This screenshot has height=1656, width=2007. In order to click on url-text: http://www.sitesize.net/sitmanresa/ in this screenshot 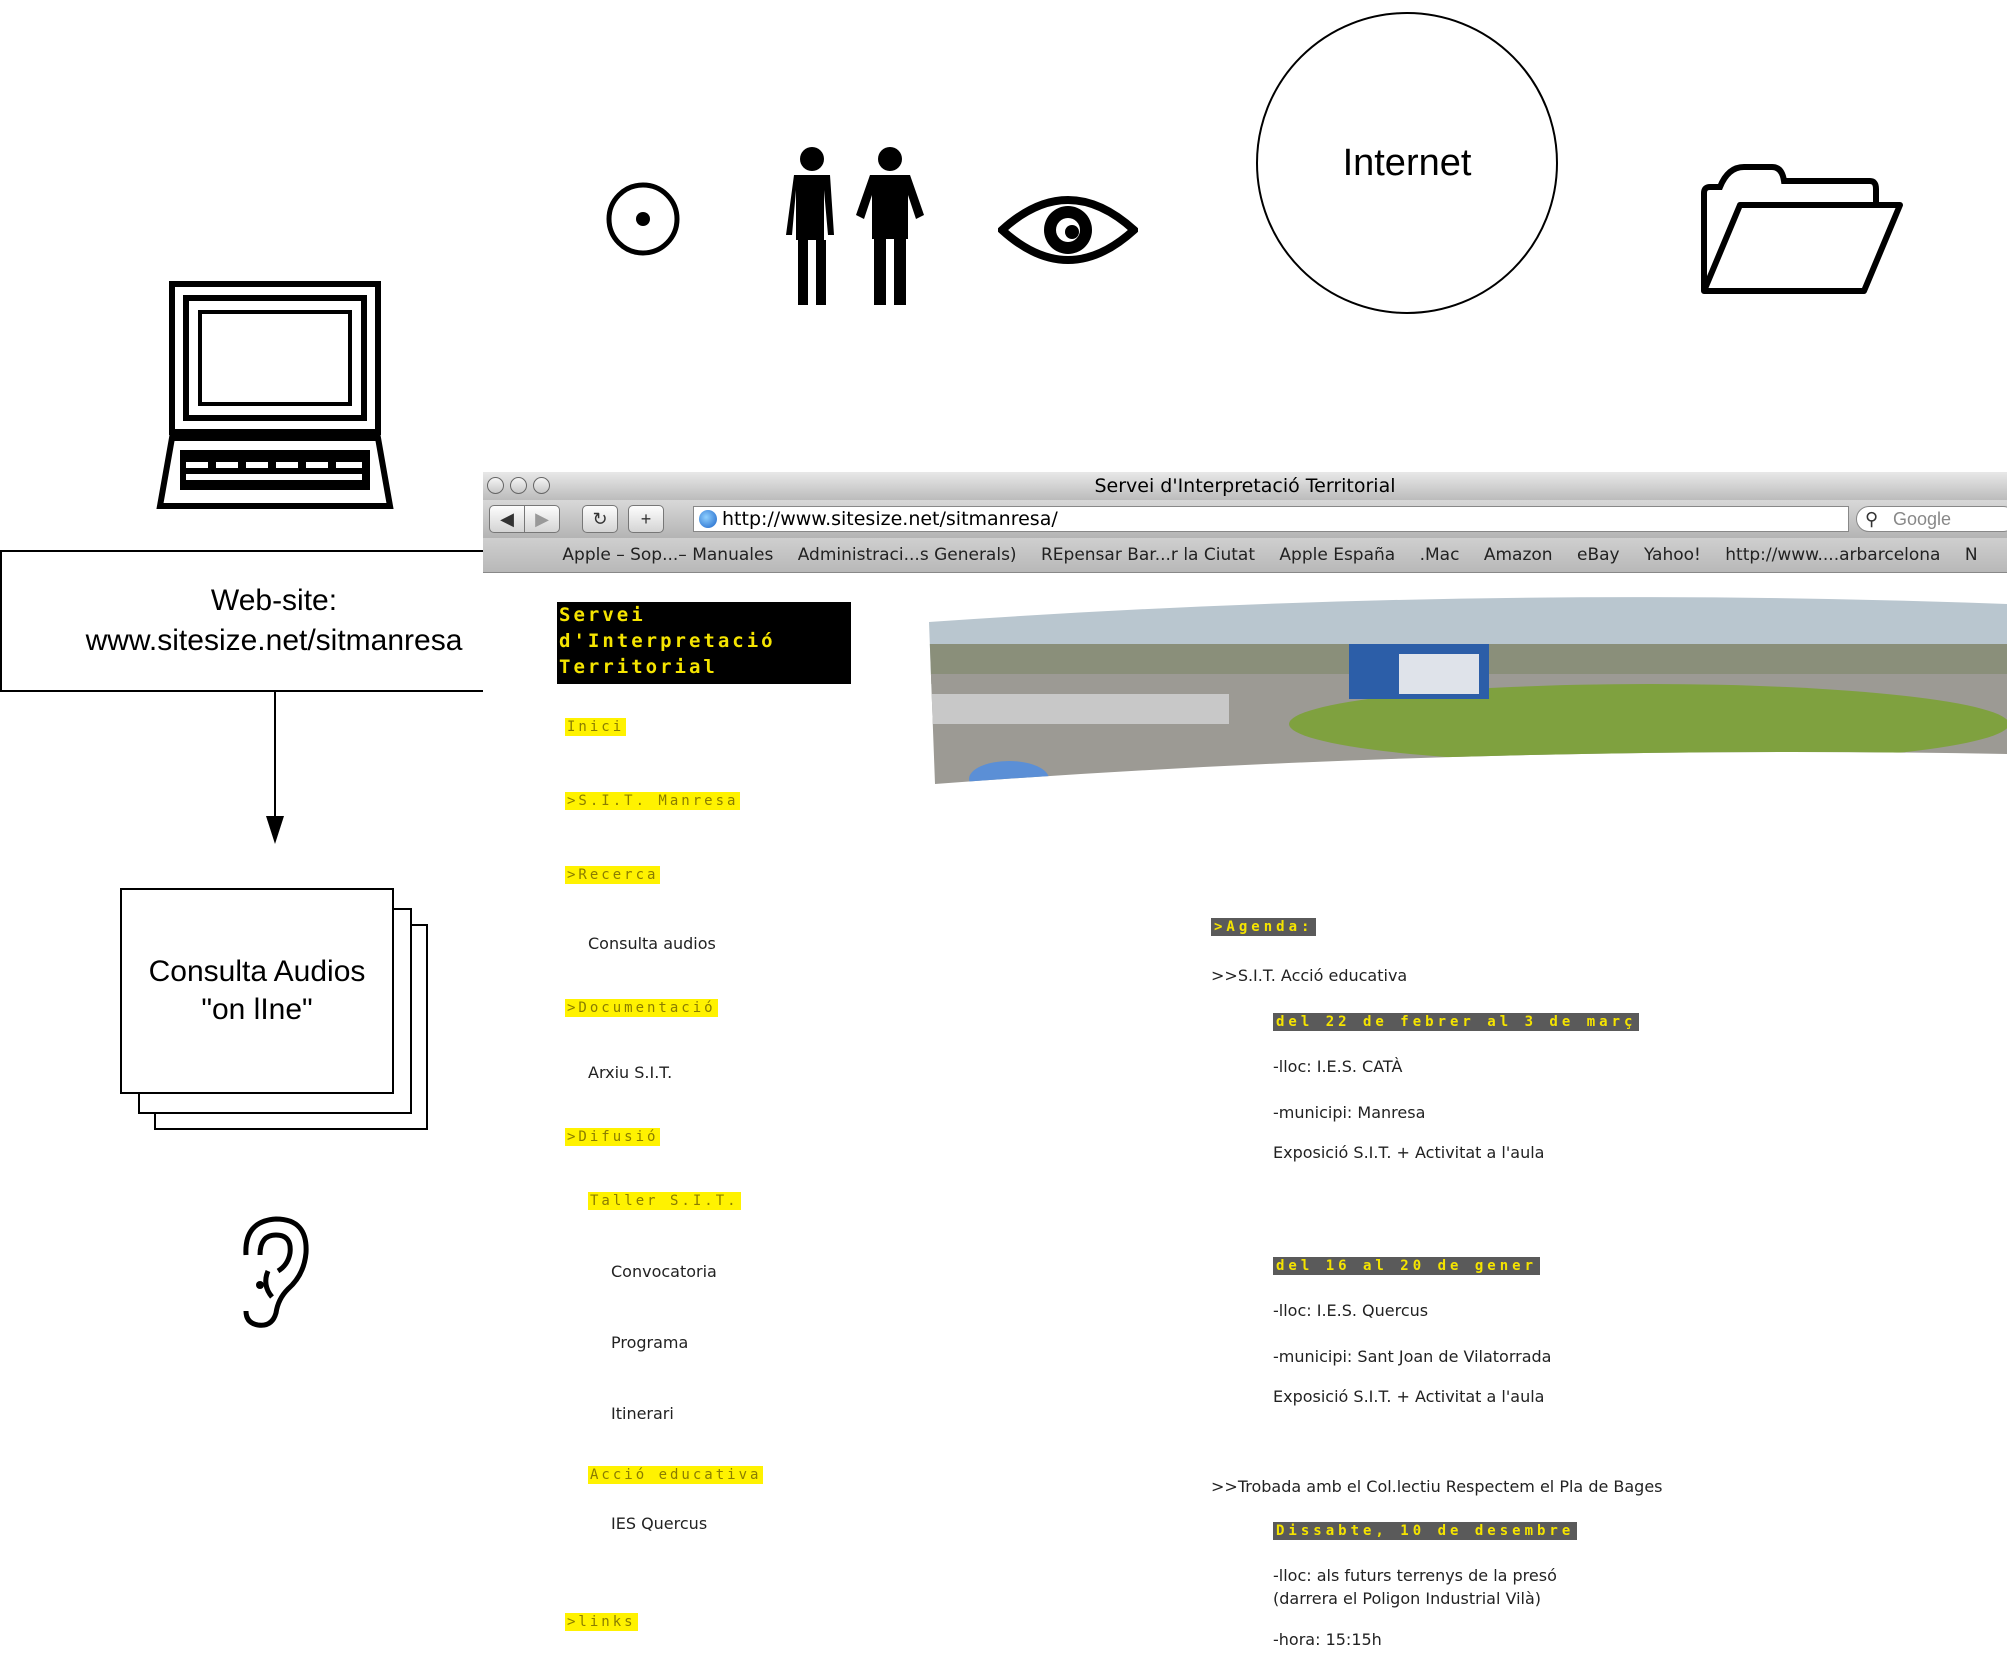, I will do `click(890, 519)`.